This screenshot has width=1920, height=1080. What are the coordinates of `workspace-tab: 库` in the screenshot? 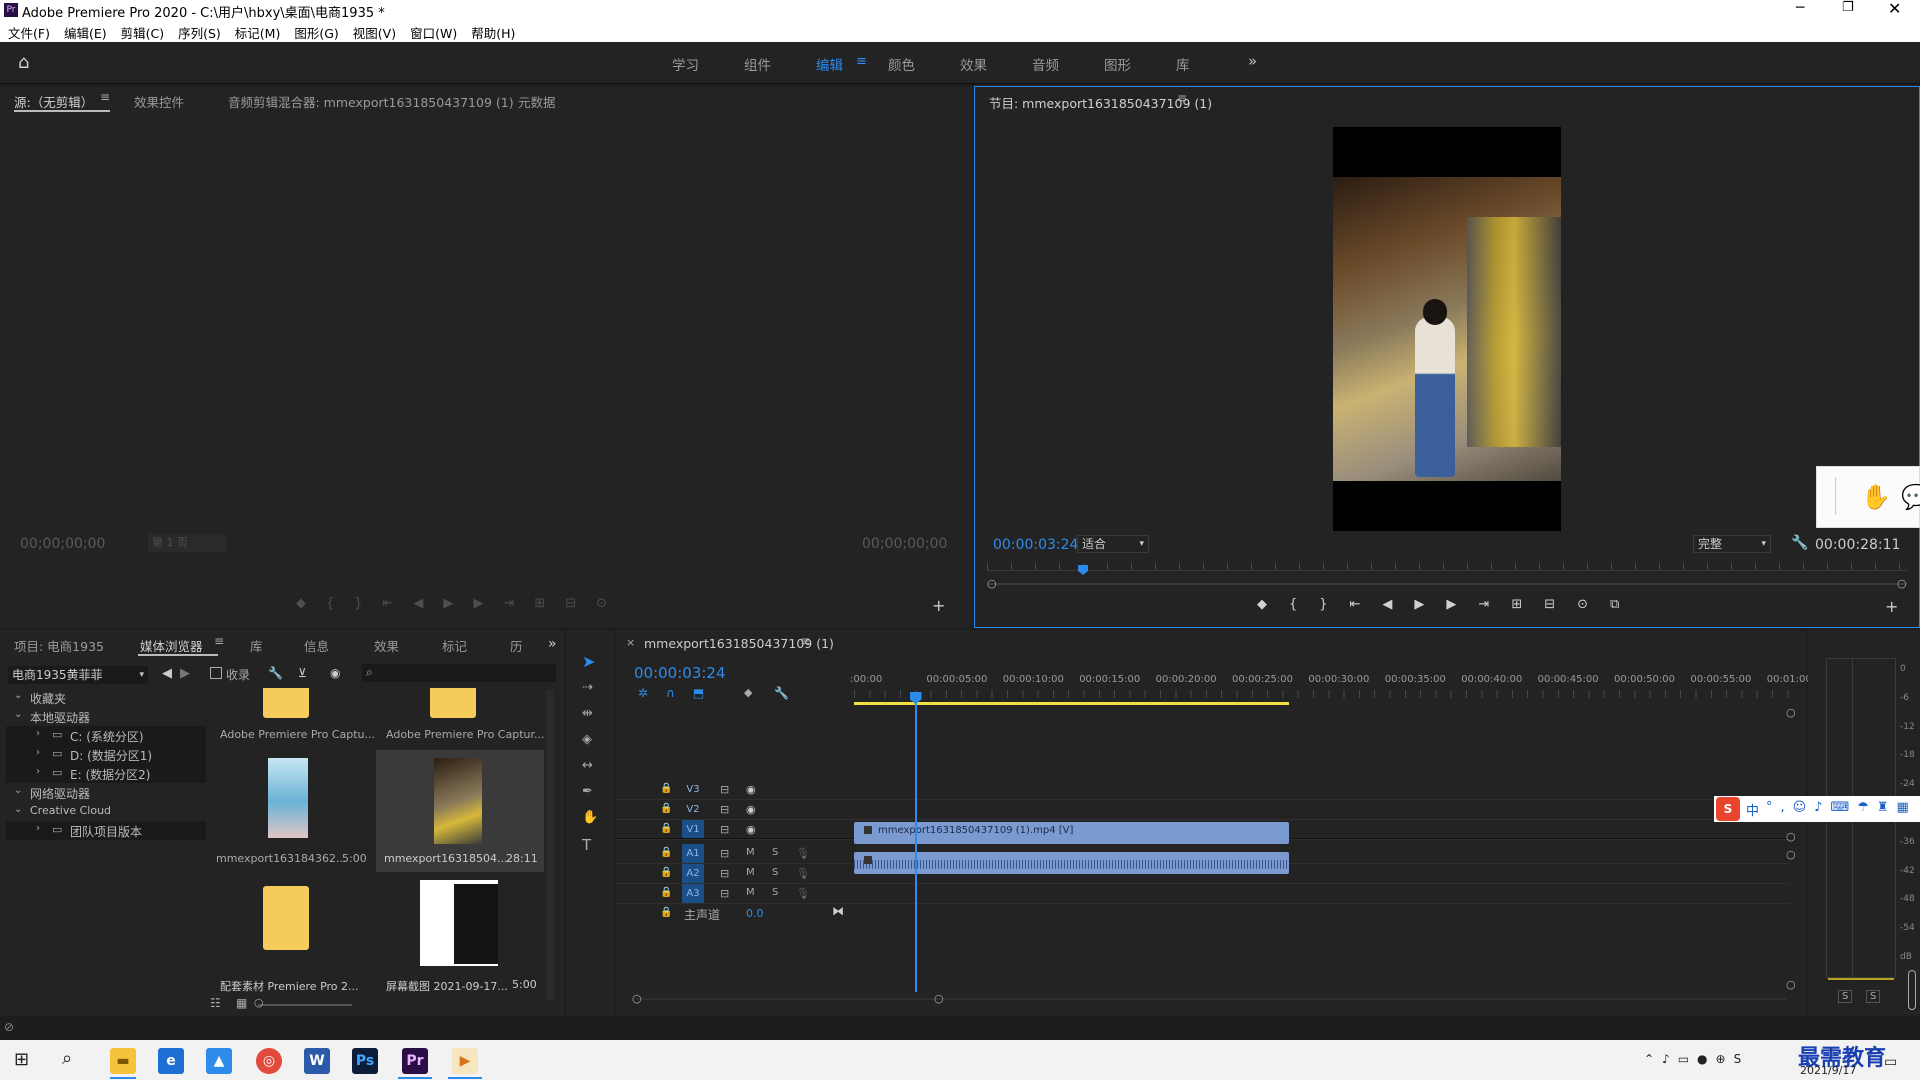 It's located at (1183, 64).